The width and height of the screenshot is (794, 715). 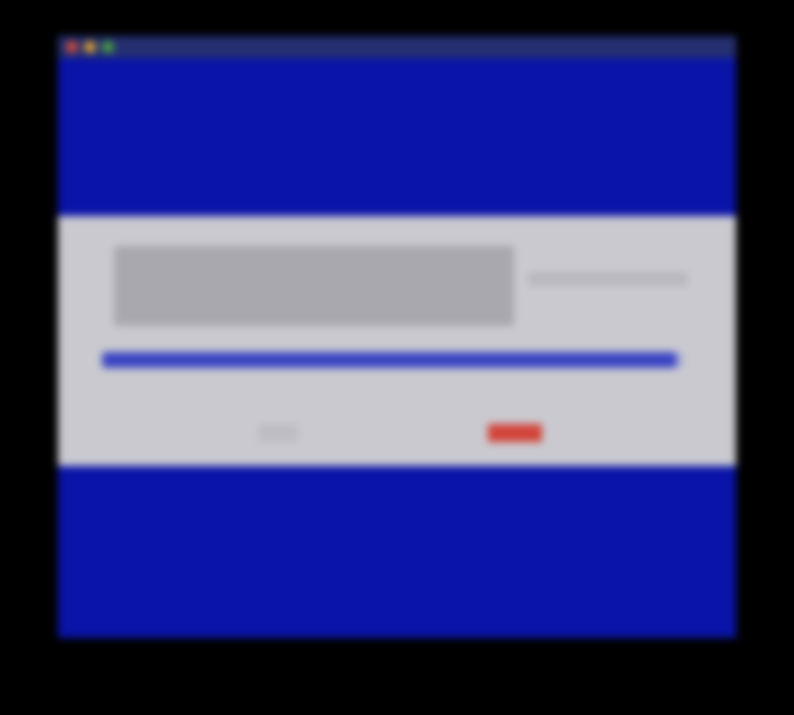 What do you see at coordinates (90, 47) in the screenshot?
I see `minimize-window-icon` at bounding box center [90, 47].